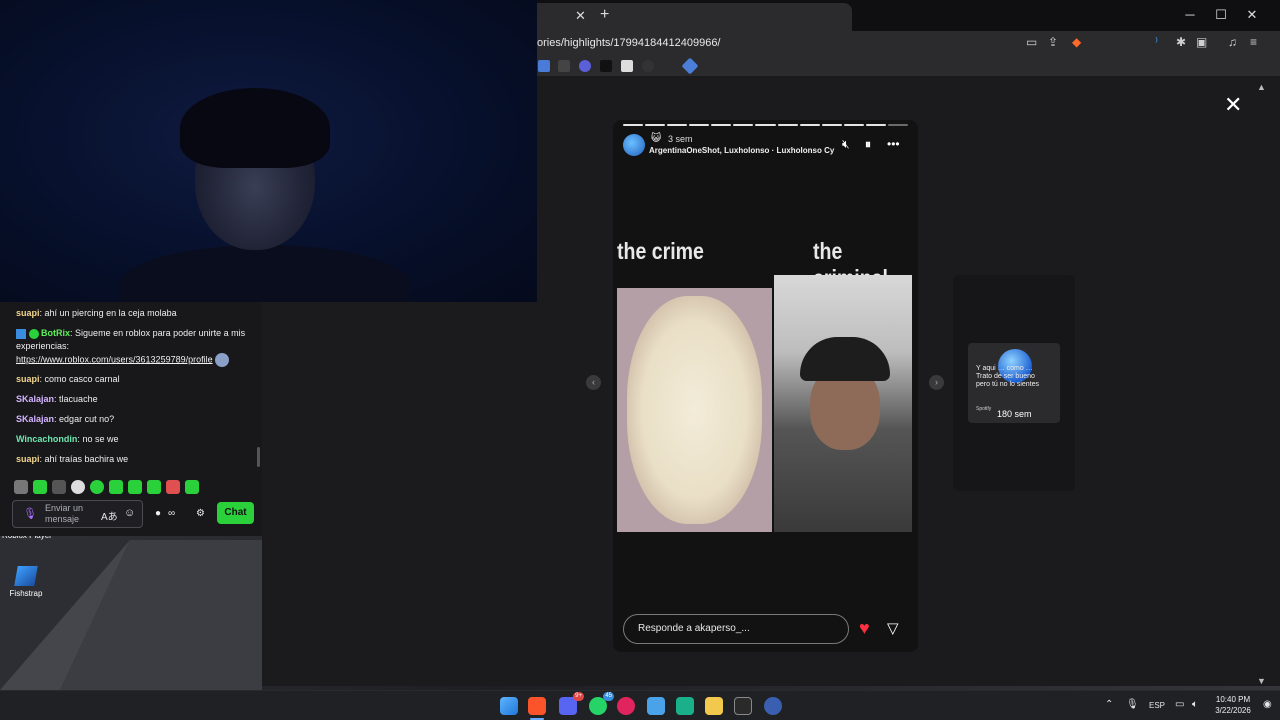 The width and height of the screenshot is (1280, 720). What do you see at coordinates (843, 403) in the screenshot?
I see `selfie-image` at bounding box center [843, 403].